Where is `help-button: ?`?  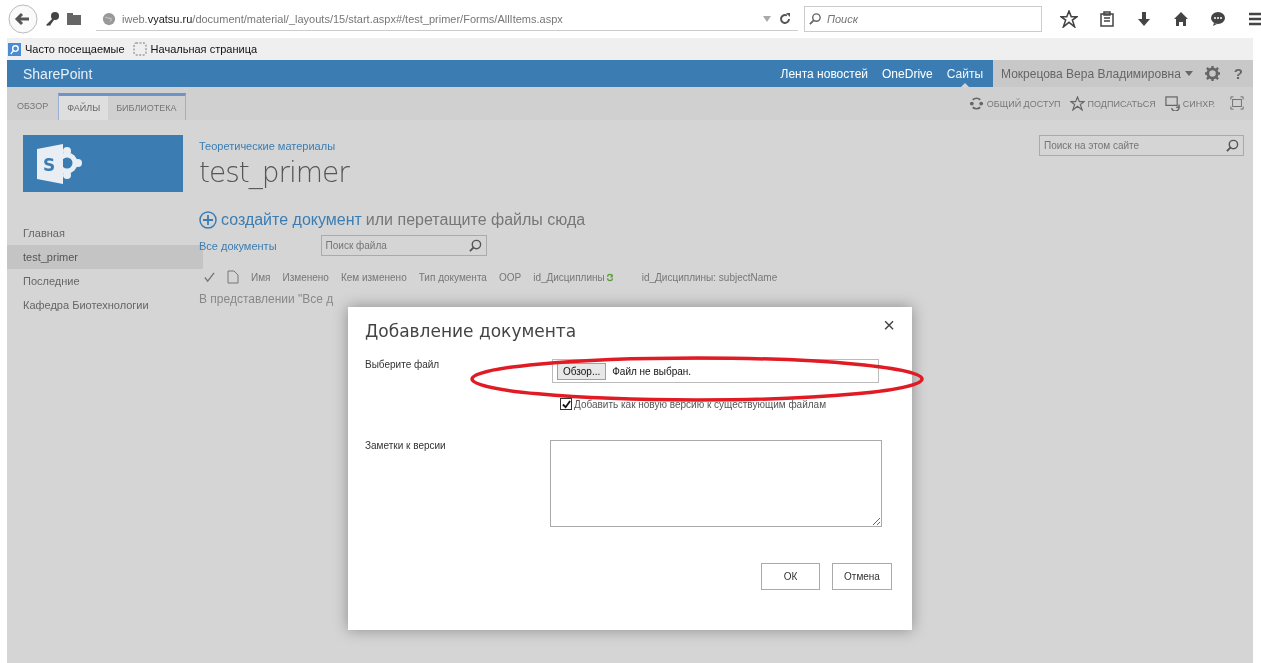 help-button: ? is located at coordinates (1238, 73).